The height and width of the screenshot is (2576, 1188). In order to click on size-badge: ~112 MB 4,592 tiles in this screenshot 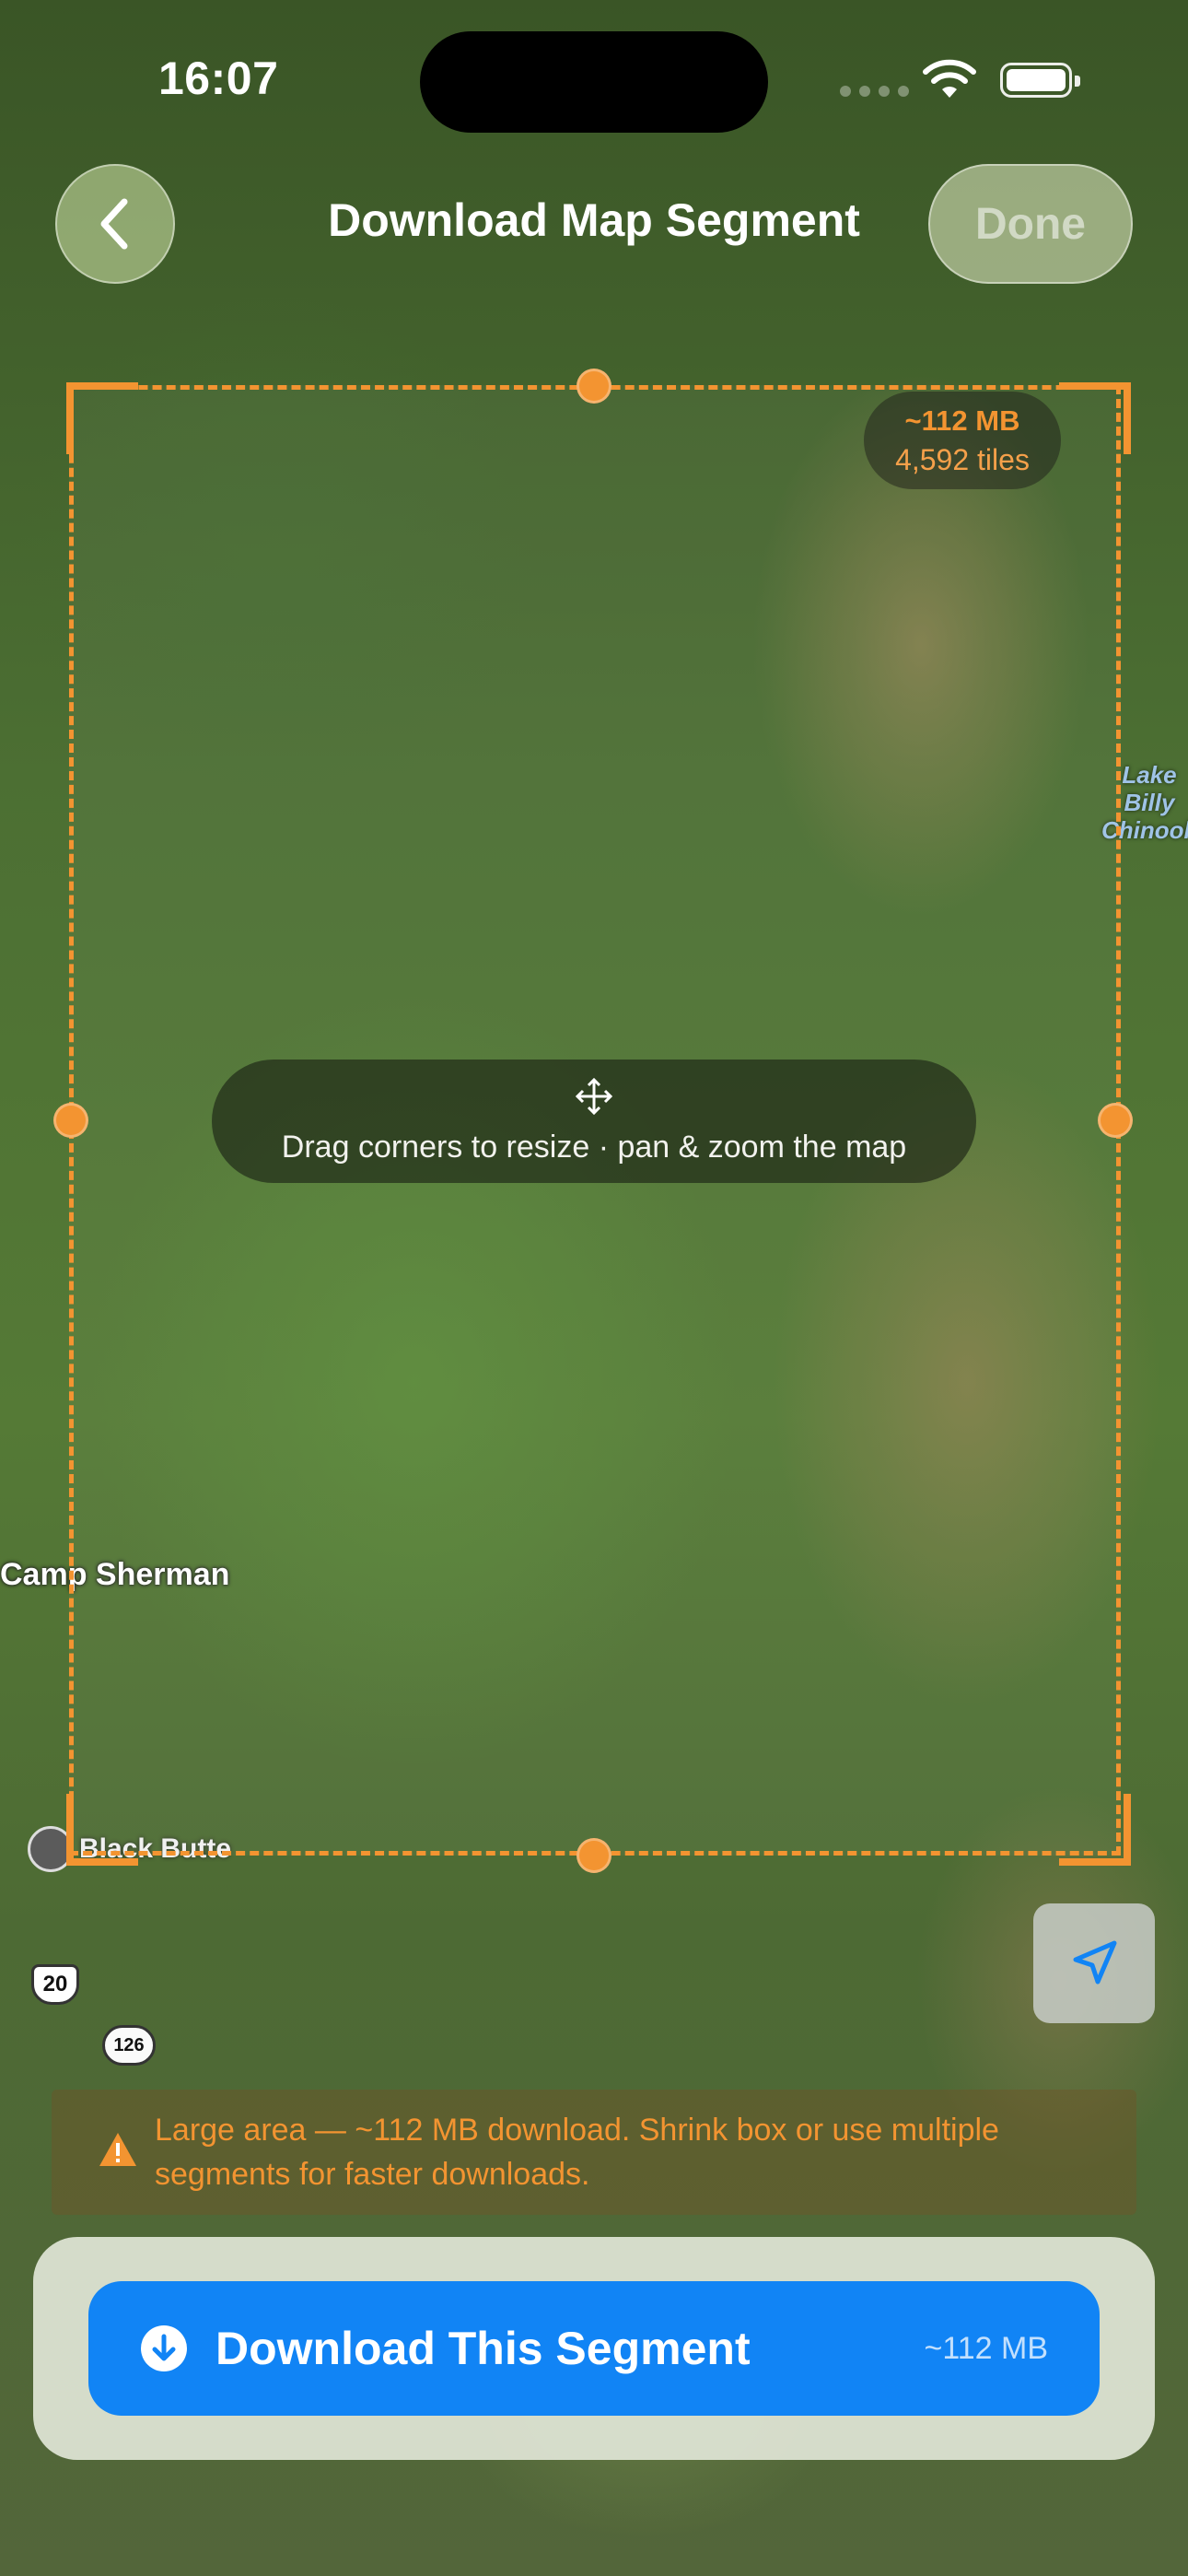, I will do `click(962, 440)`.